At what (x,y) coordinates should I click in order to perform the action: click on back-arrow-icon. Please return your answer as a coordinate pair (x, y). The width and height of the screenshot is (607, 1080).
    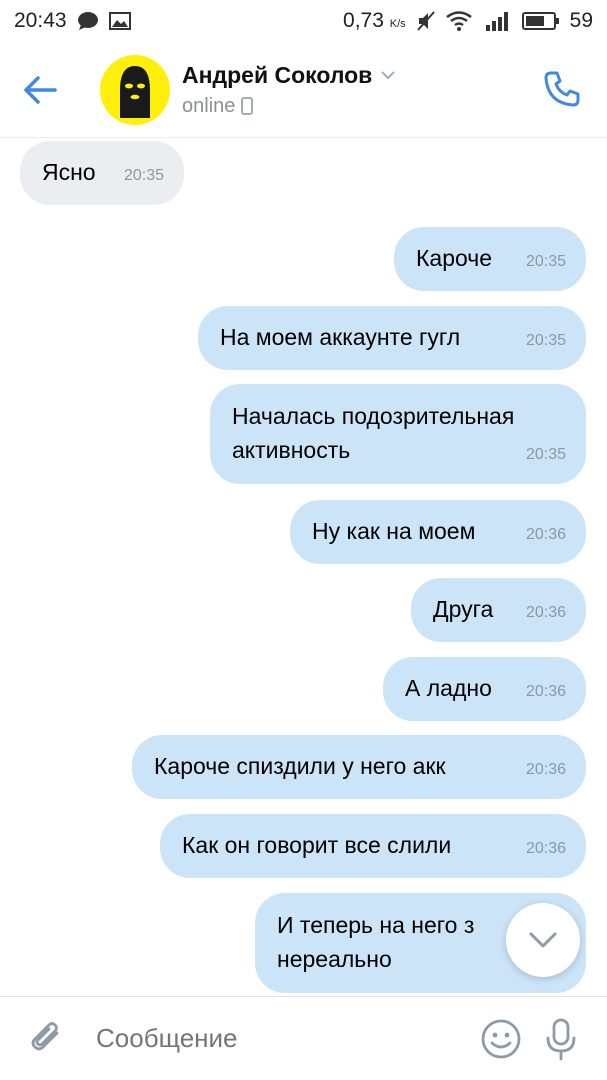
    Looking at the image, I should click on (40, 89).